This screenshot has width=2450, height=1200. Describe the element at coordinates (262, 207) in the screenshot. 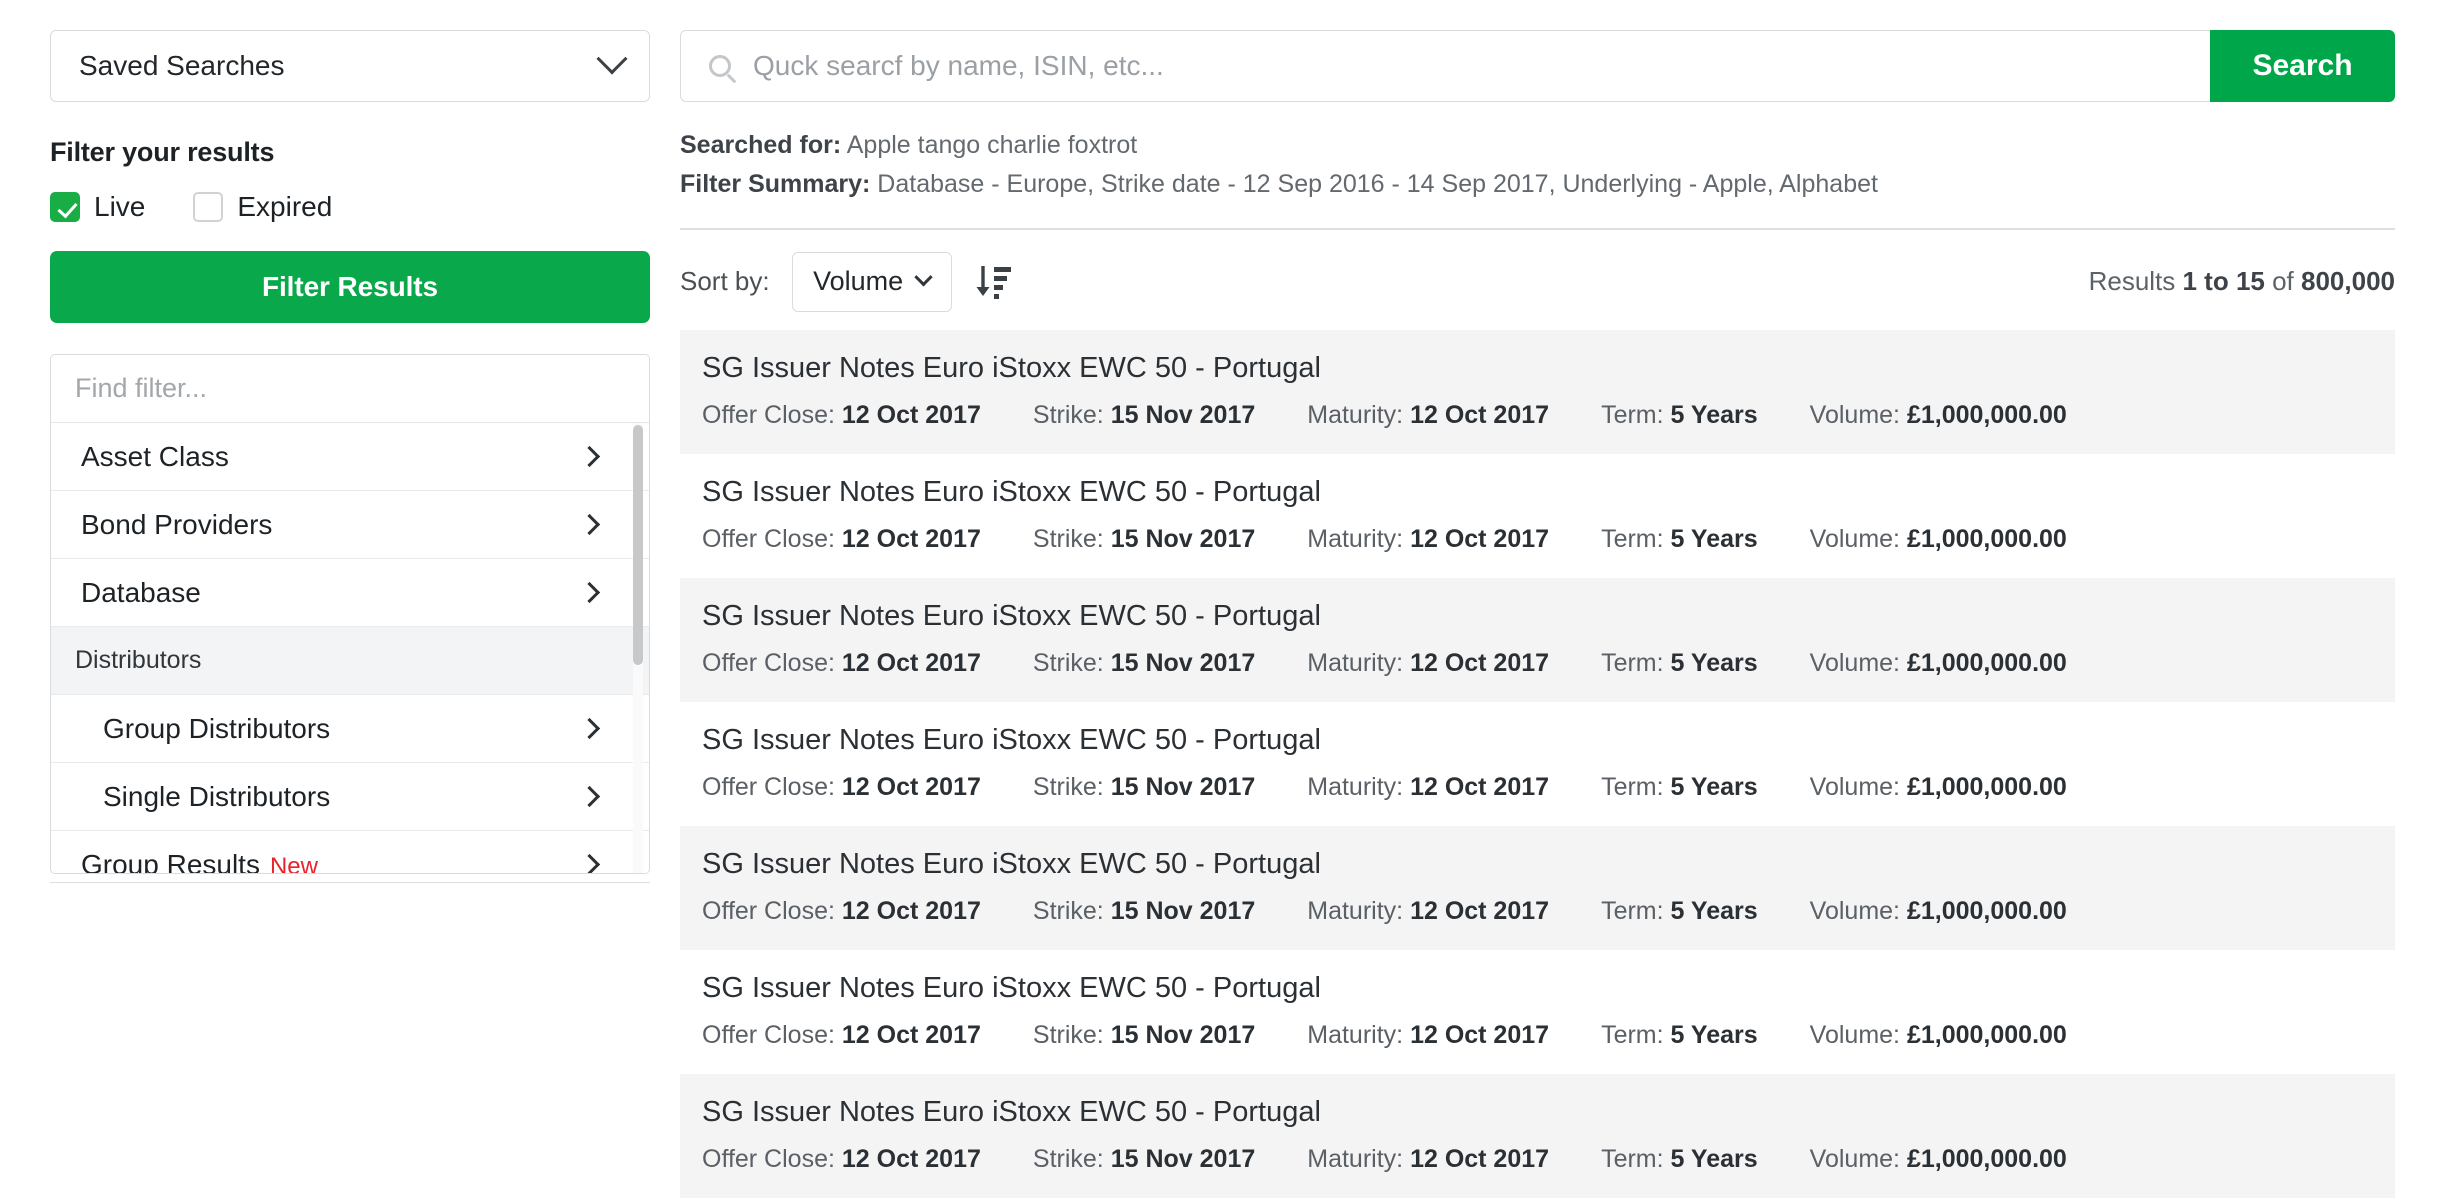

I see `checkbox-expired: Expired` at that location.